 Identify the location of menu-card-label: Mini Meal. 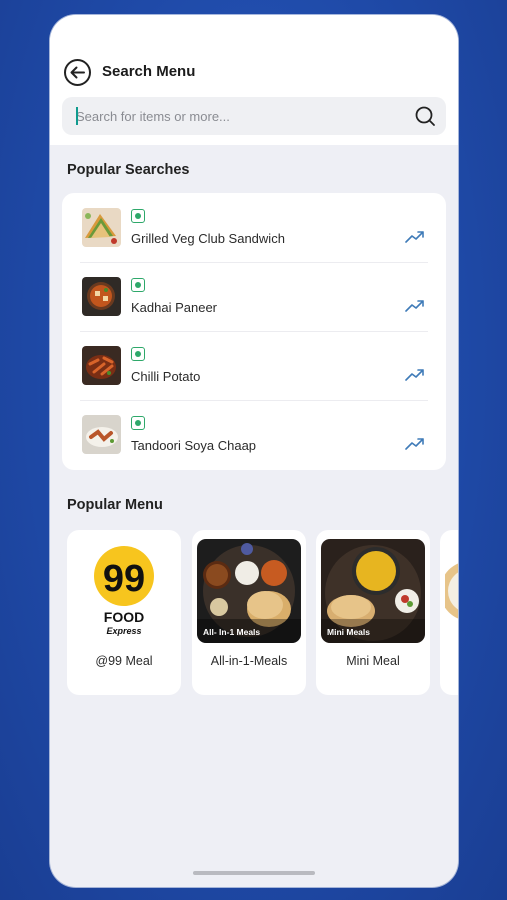
(373, 661).